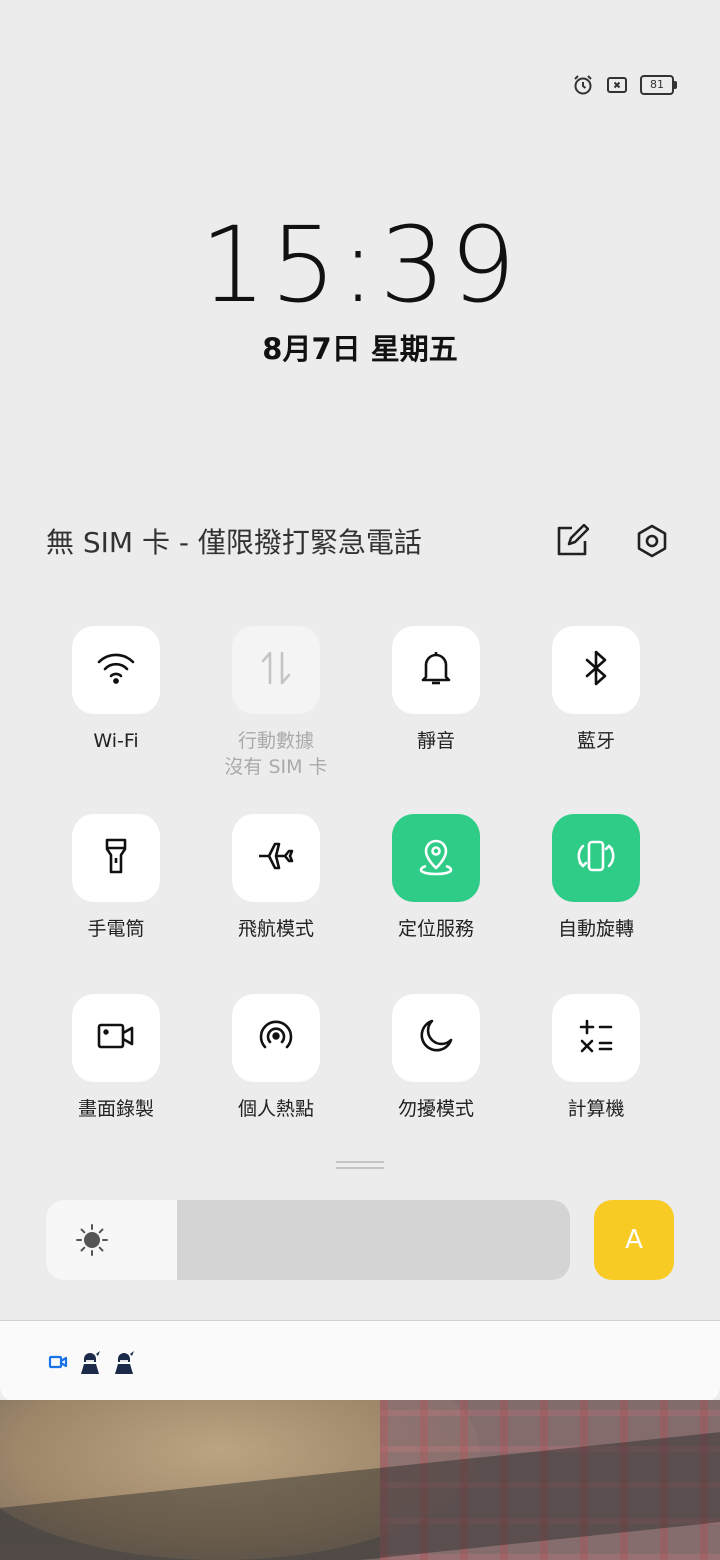 This screenshot has width=720, height=1560. What do you see at coordinates (111, 1240) in the screenshot?
I see `brightness-fill` at bounding box center [111, 1240].